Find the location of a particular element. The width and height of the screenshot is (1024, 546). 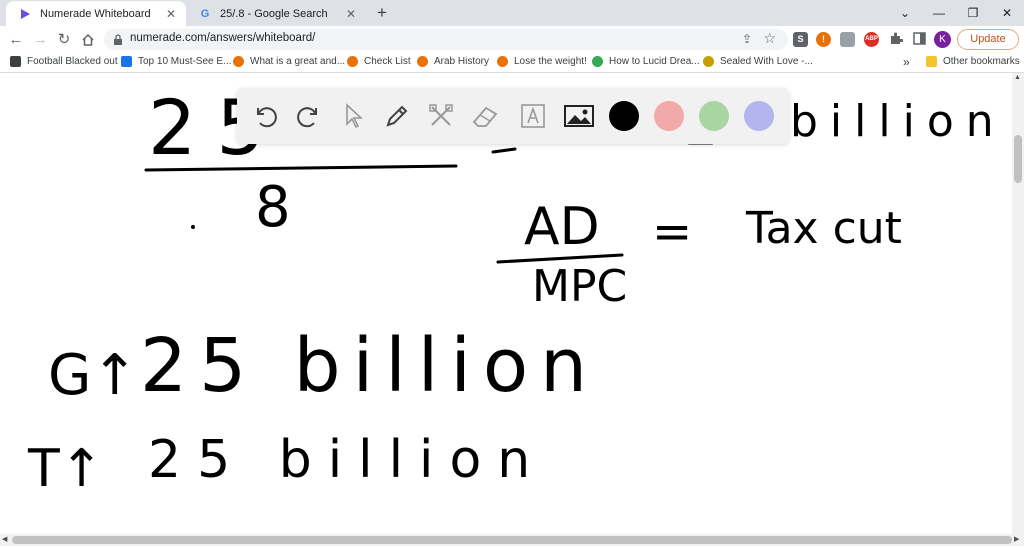

horizontal-scroll-thumb is located at coordinates (512, 540).